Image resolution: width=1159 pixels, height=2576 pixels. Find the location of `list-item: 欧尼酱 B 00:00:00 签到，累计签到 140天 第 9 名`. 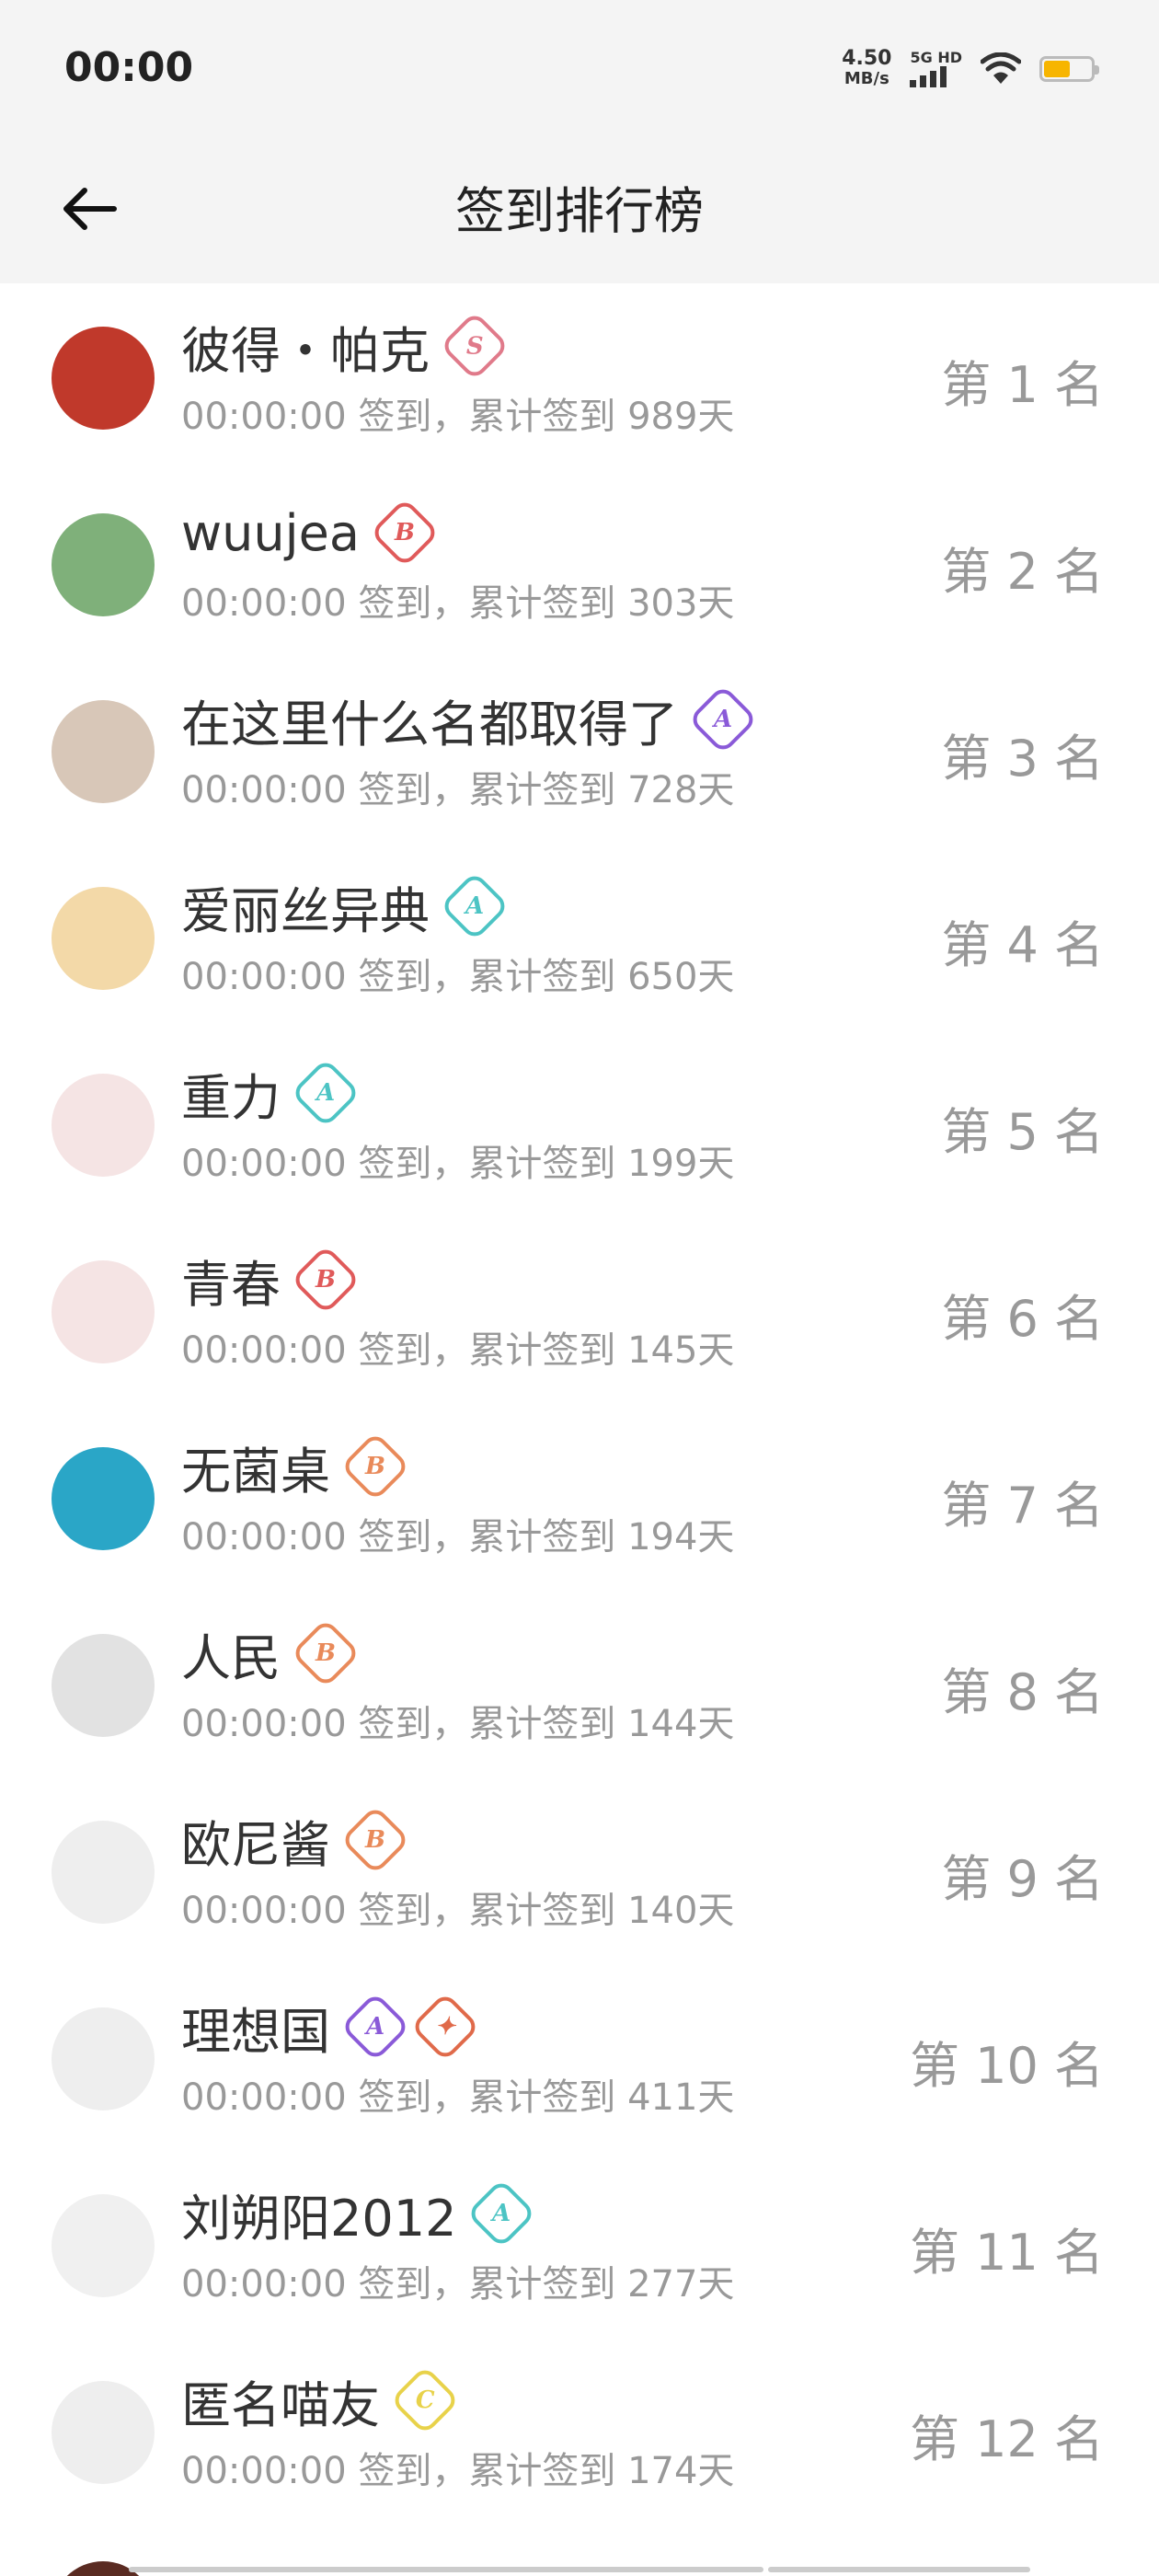

list-item: 欧尼酱 B 00:00:00 签到，累计签到 140天 第 9 名 is located at coordinates (579, 1870).